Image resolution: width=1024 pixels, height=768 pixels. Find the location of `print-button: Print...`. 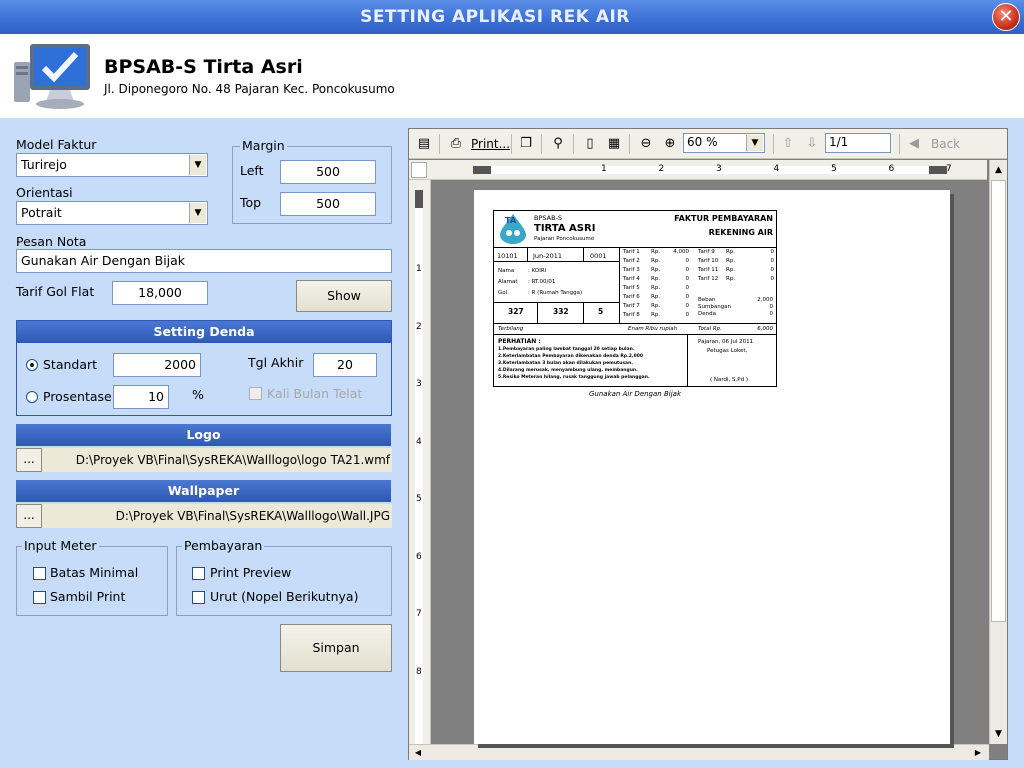

print-button: Print... is located at coordinates (490, 144).